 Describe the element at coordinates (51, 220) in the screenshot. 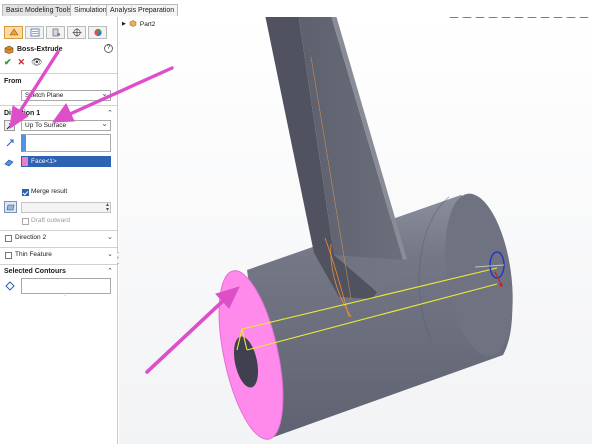

I see `draft-outward-label: Draft outward` at that location.